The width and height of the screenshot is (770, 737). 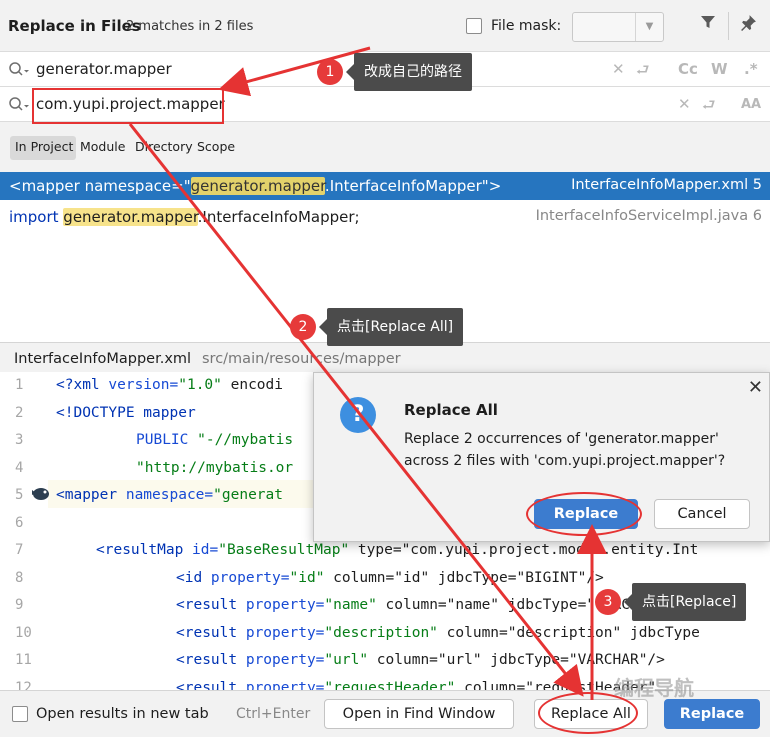 I want to click on code-token: column="id" jdbcType="BIGINT"/>, so click(x=464, y=577).